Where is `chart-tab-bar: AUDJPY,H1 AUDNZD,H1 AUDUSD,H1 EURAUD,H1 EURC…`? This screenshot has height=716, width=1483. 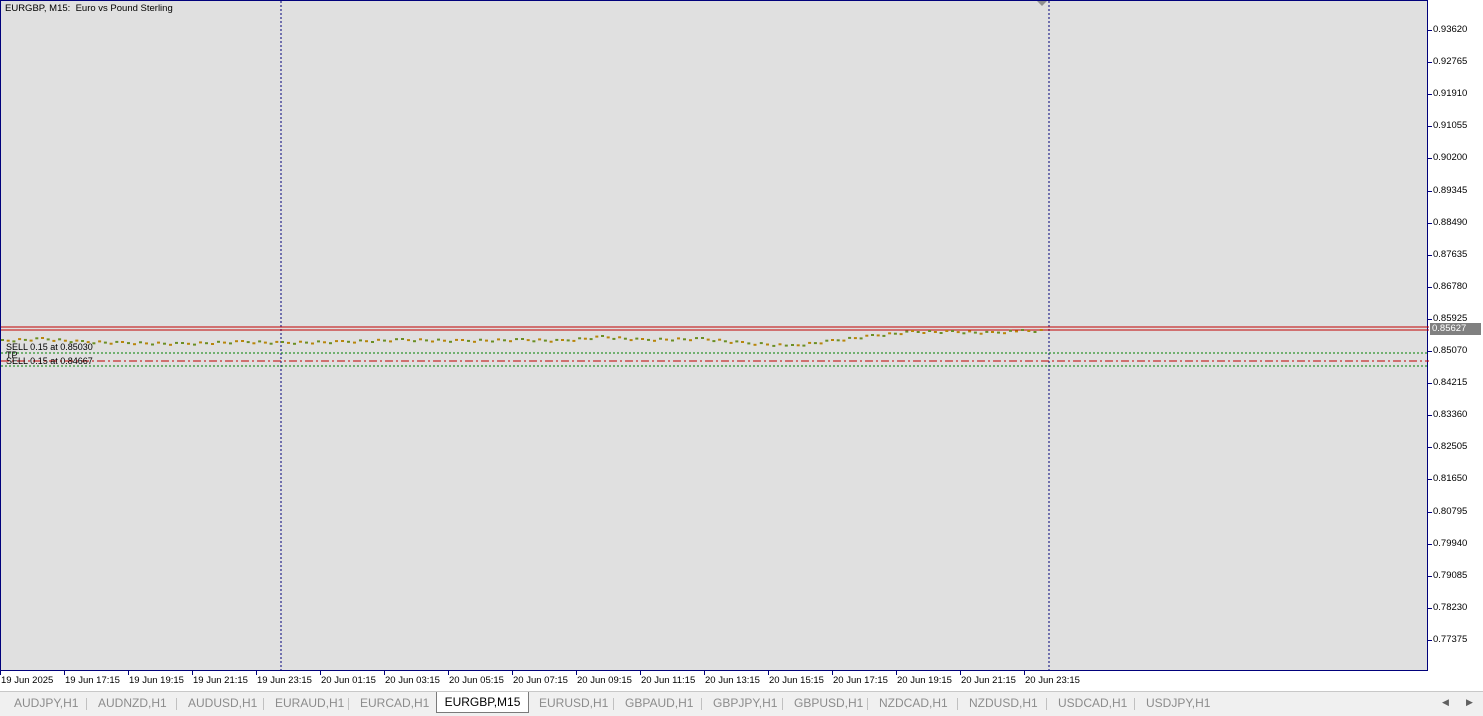 chart-tab-bar: AUDJPY,H1 AUDNZD,H1 AUDUSD,H1 EURAUD,H1 EURC… is located at coordinates (741, 703).